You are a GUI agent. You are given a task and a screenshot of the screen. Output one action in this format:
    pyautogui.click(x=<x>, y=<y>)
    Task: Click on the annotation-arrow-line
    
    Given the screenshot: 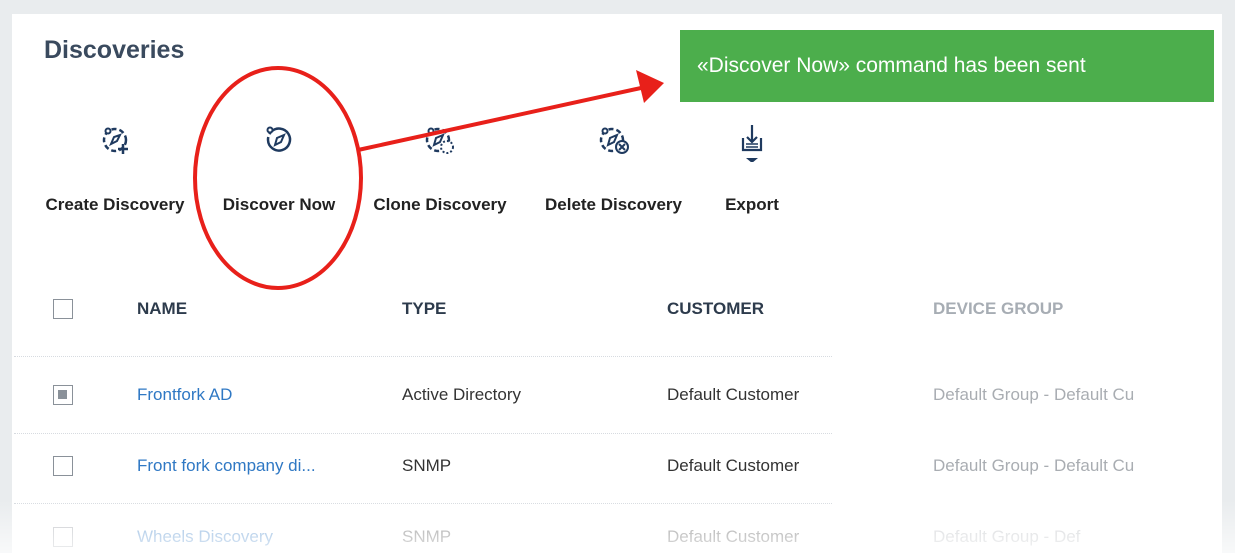 What is the action you would take?
    pyautogui.click(x=504, y=118)
    